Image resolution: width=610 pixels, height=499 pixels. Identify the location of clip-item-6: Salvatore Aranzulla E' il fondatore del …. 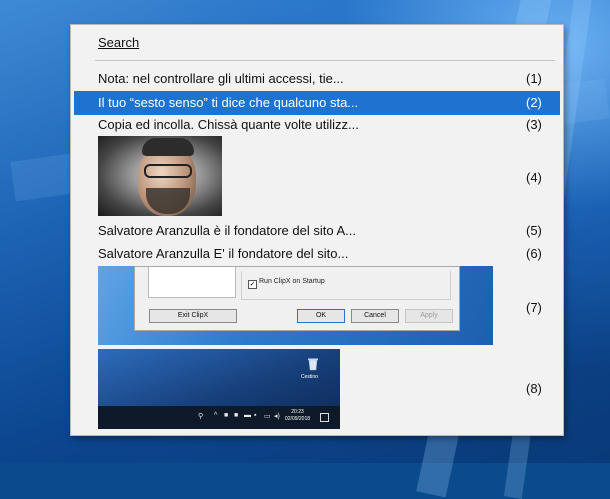
(317, 254).